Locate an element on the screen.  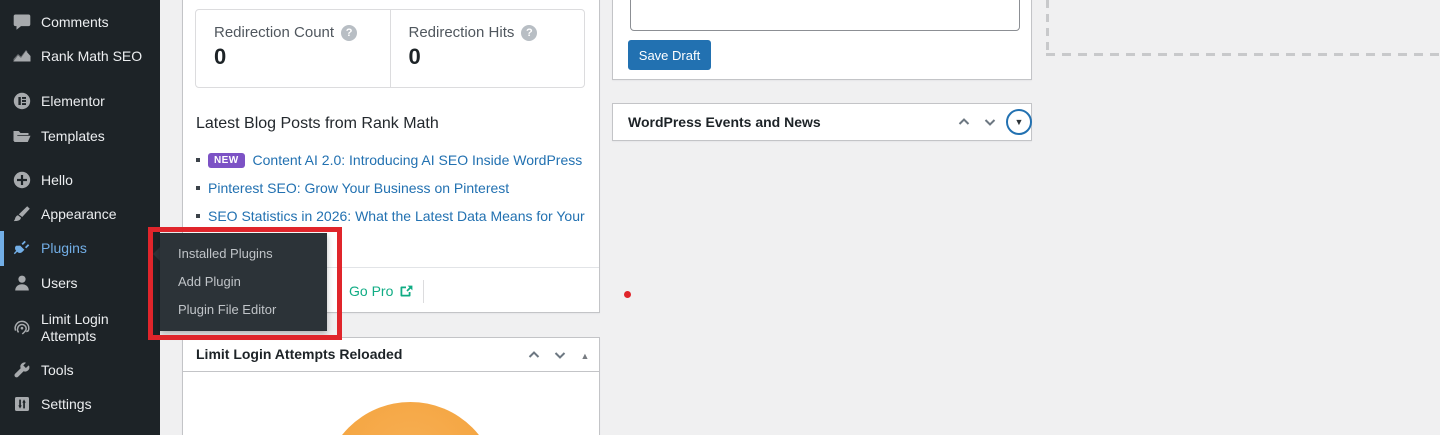
annotation-red-dot is located at coordinates (627, 294).